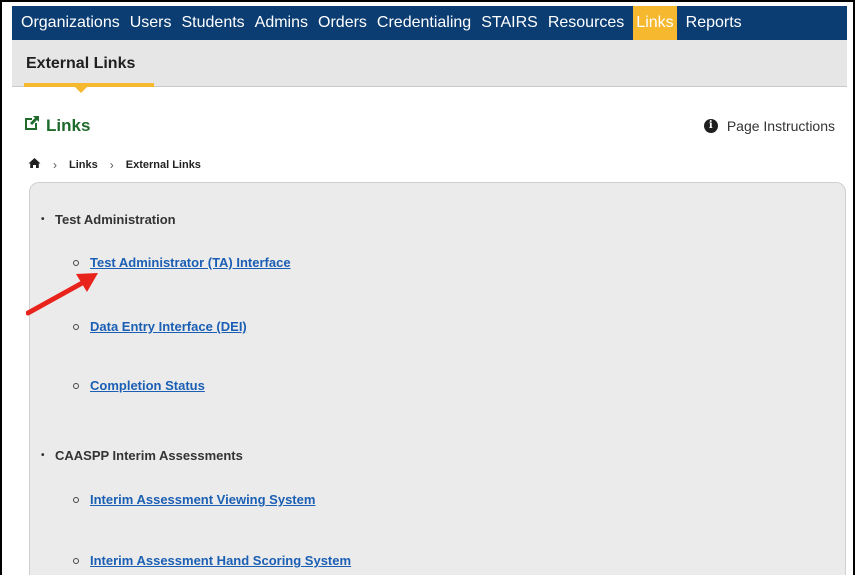  I want to click on annotation-arrow-icon, so click(62, 294).